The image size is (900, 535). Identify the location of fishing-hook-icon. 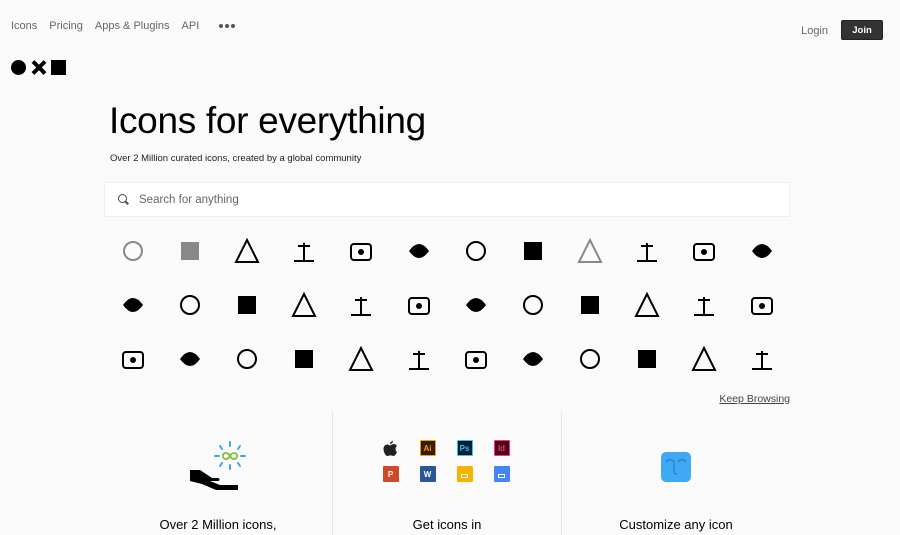
(590, 305).